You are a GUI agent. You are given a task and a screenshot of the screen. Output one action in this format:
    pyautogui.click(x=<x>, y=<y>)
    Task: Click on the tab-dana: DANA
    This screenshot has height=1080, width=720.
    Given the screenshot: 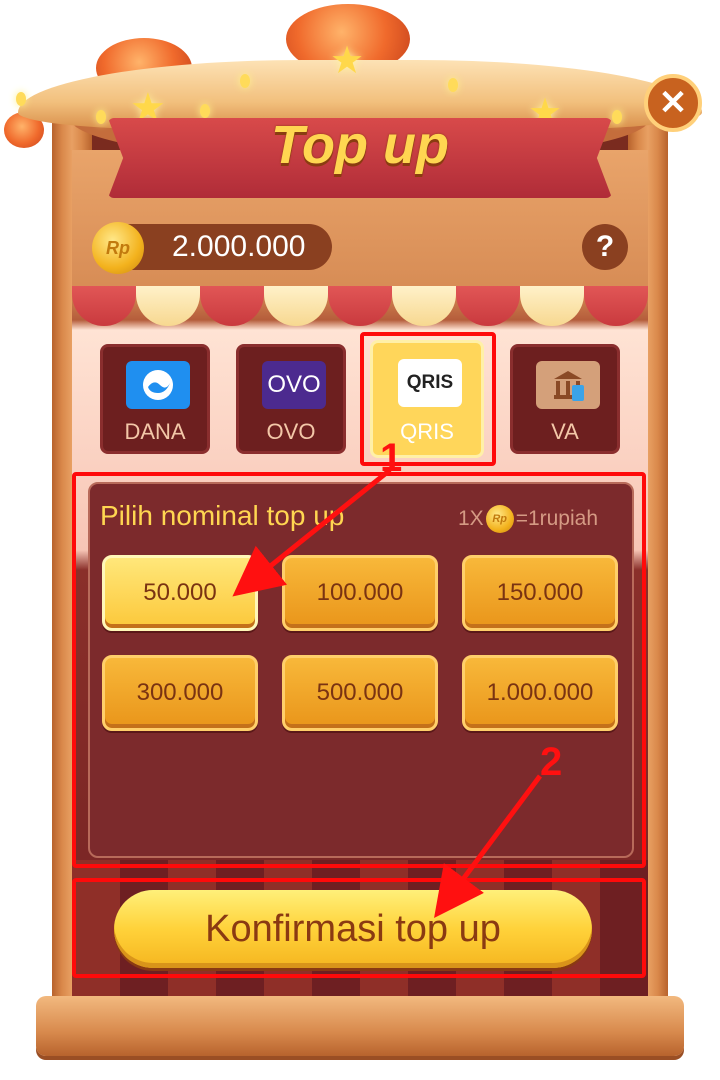 What is the action you would take?
    pyautogui.click(x=155, y=399)
    